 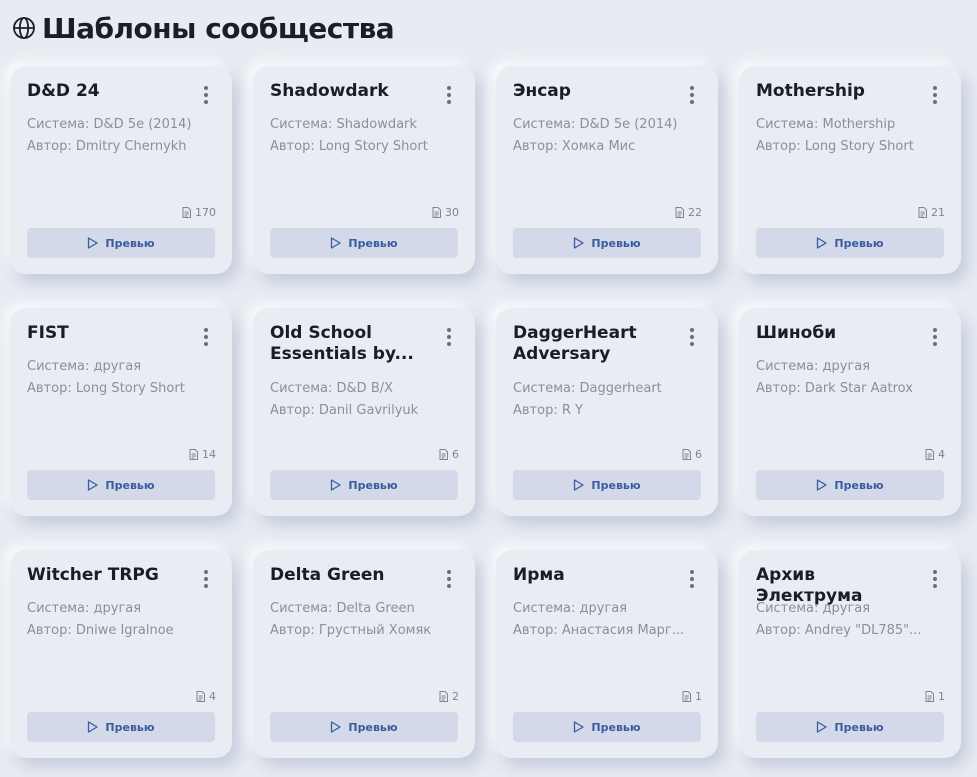 I want to click on card-title: D&D 24, so click(x=63, y=91).